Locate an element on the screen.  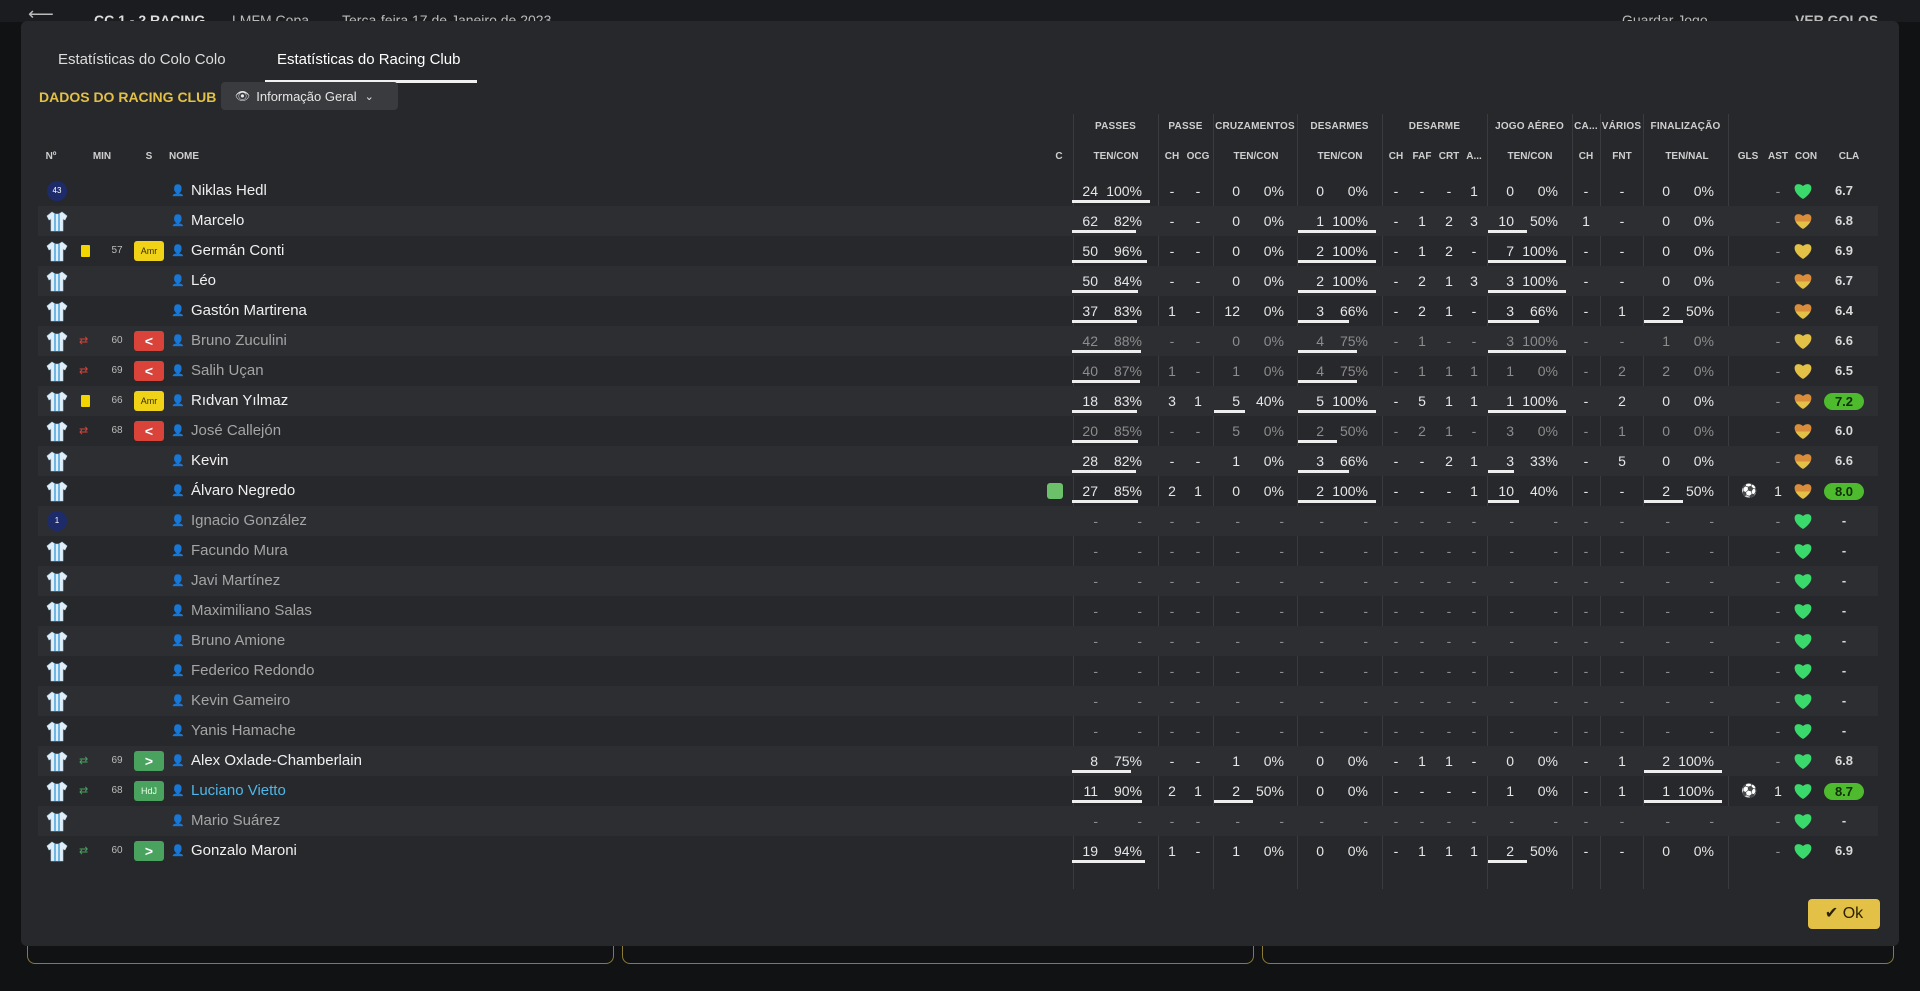
player-name: Bruno Zuculini is located at coordinates (239, 341).